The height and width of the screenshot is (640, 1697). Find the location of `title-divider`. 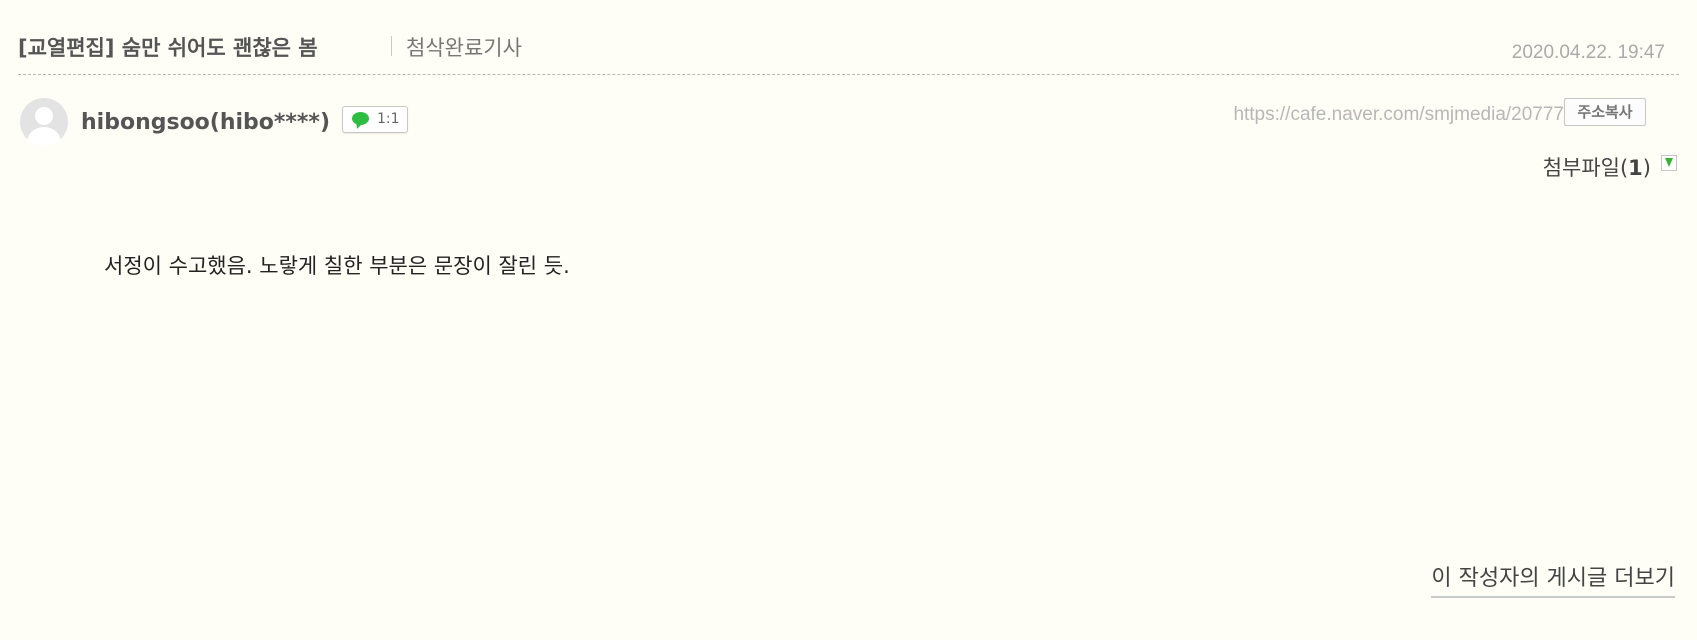

title-divider is located at coordinates (391, 46).